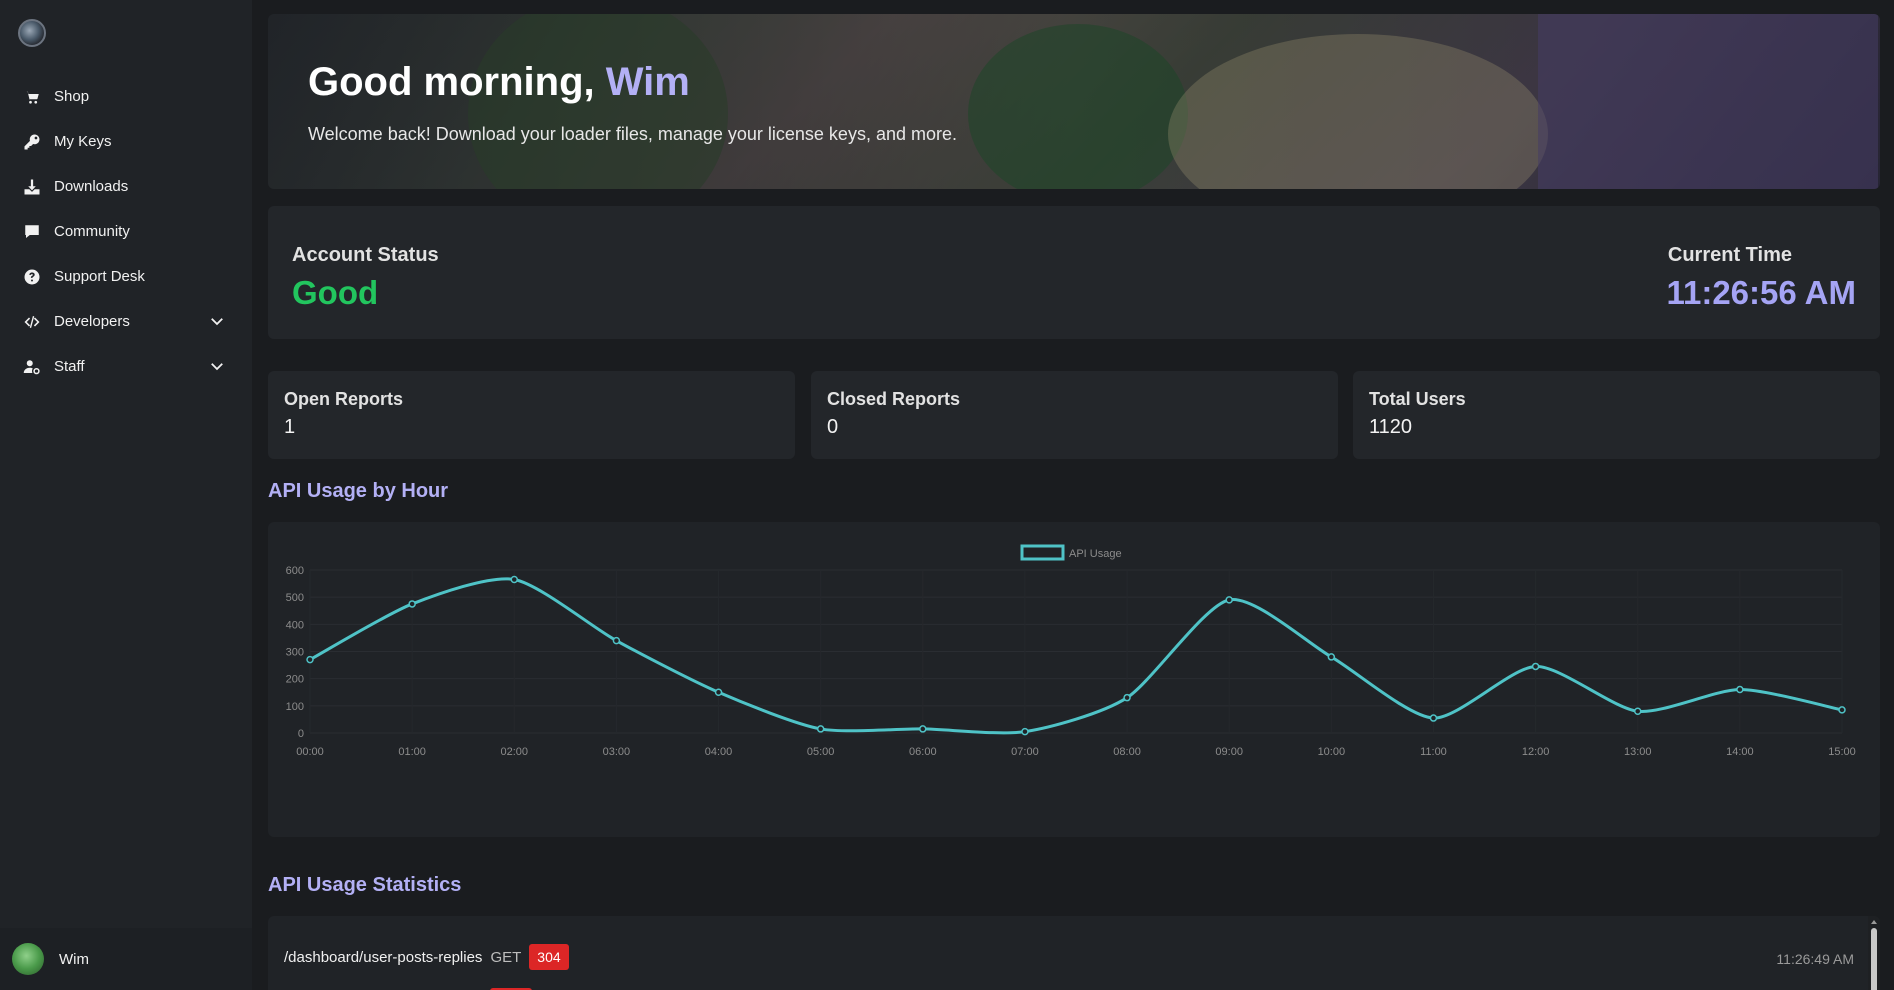 This screenshot has height=990, width=1894. What do you see at coordinates (1874, 922) in the screenshot?
I see `scroll-up-arrow` at bounding box center [1874, 922].